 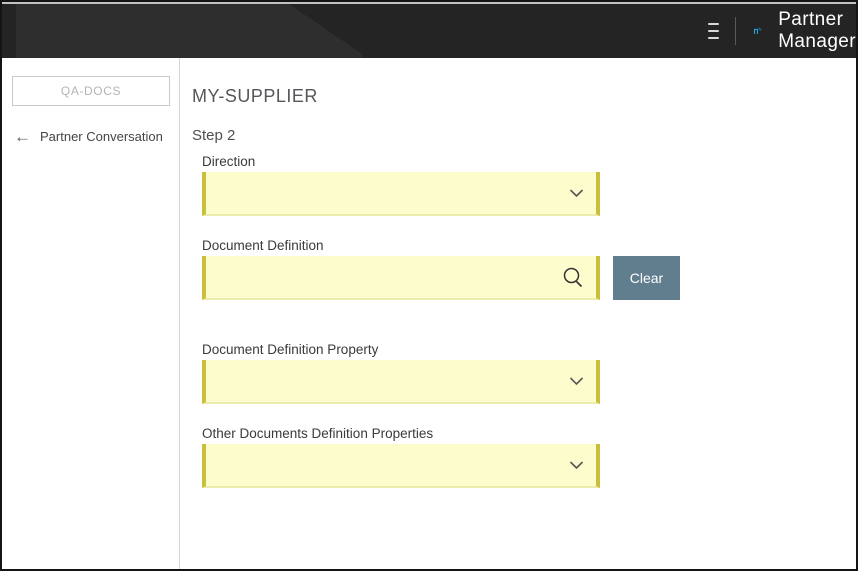 What do you see at coordinates (214, 135) in the screenshot?
I see `step-title: Step 2` at bounding box center [214, 135].